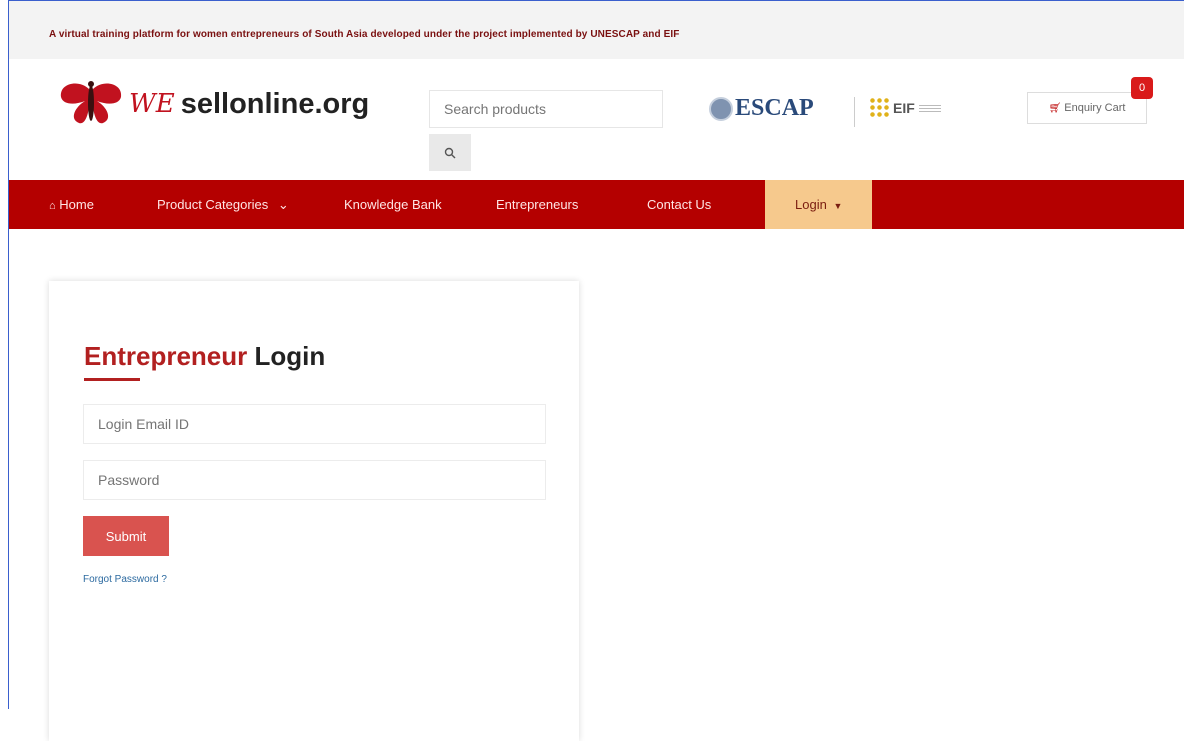  I want to click on nav-categories-label: Product Categories, so click(213, 204).